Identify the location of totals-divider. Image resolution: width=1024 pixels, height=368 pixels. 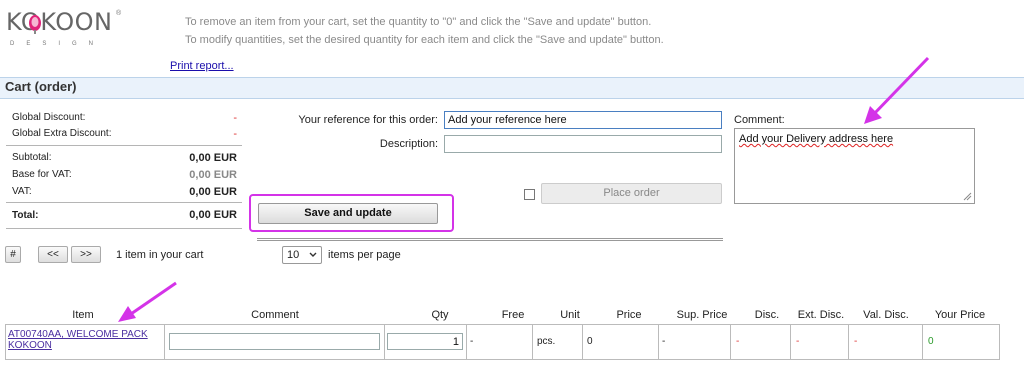
(124, 145).